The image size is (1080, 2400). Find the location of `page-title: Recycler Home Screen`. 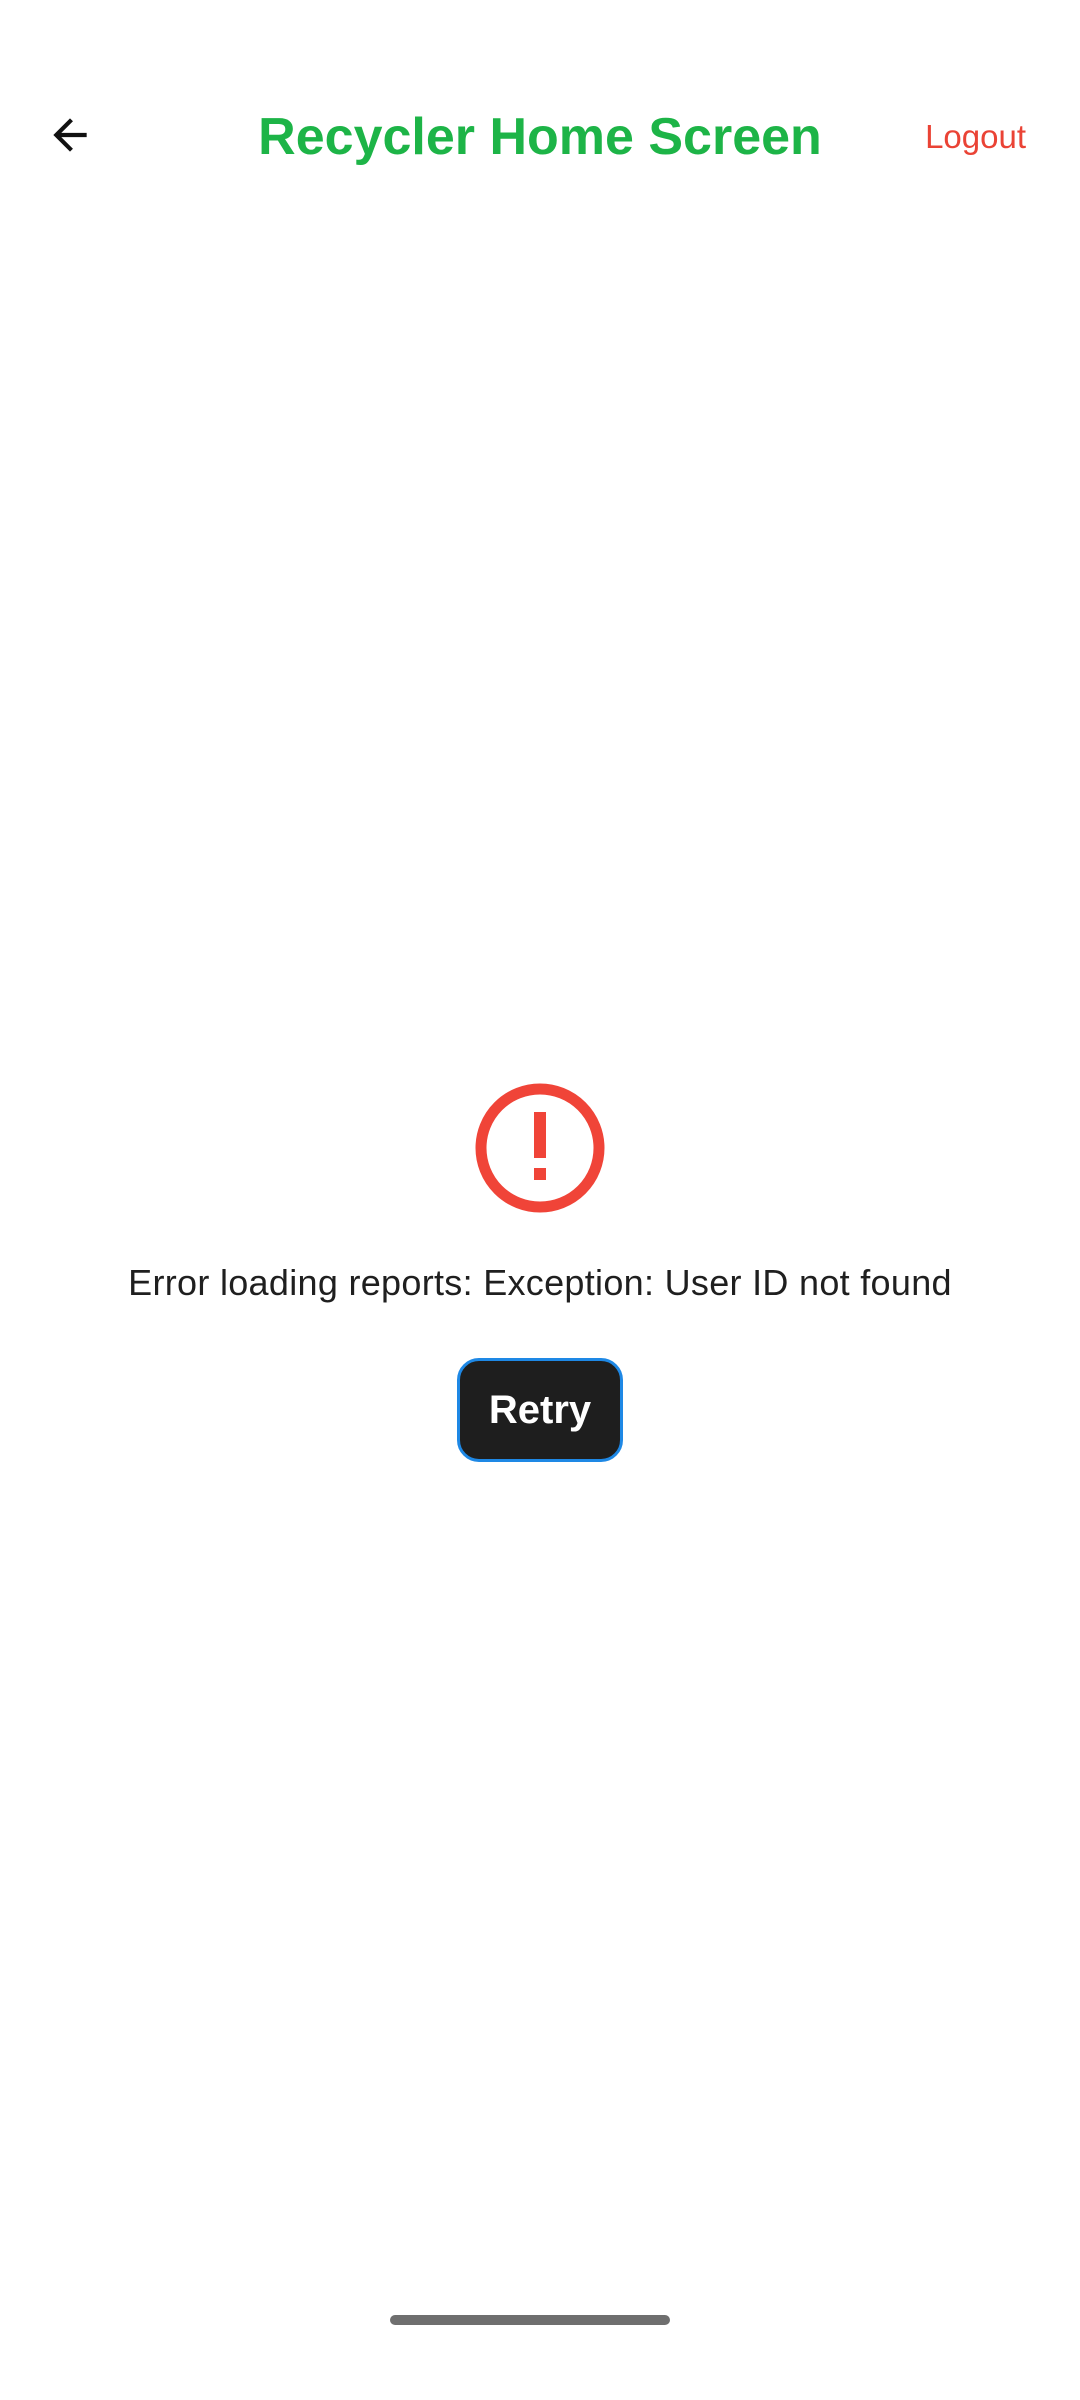

page-title: Recycler Home Screen is located at coordinates (540, 137).